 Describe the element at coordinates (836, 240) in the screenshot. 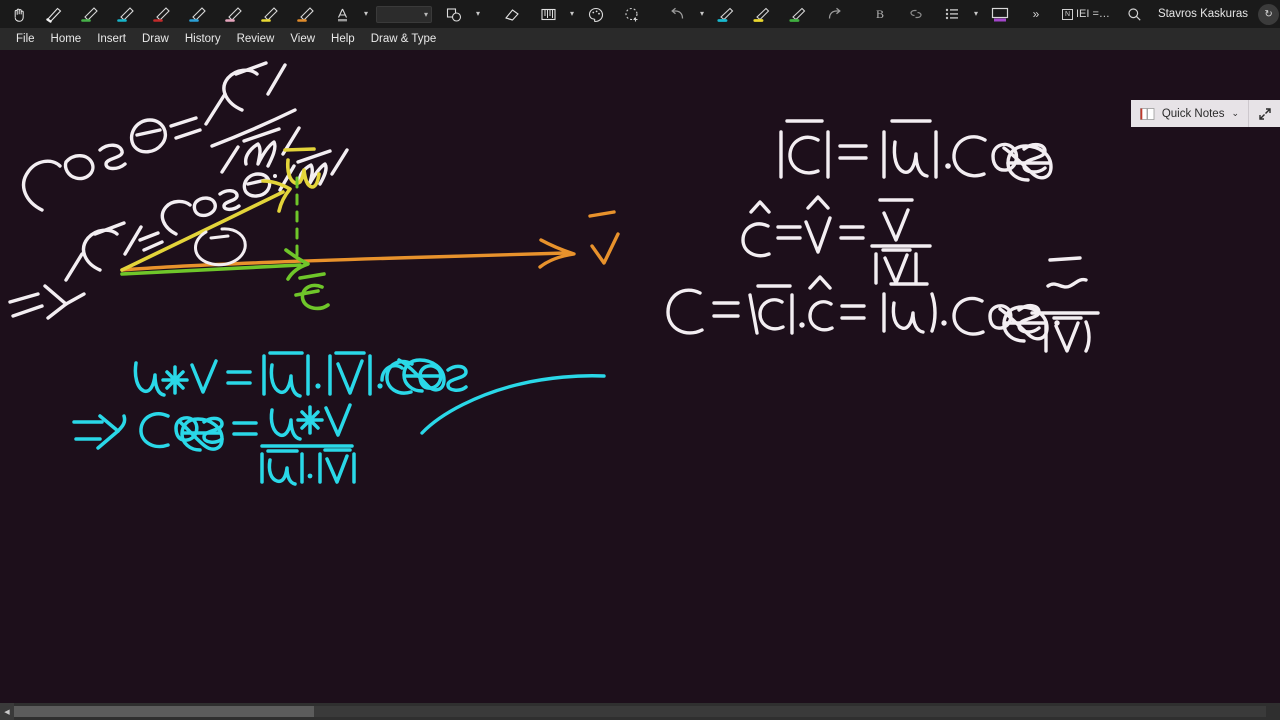

I see `ink-formula-c-hat-equals-v-hat` at that location.